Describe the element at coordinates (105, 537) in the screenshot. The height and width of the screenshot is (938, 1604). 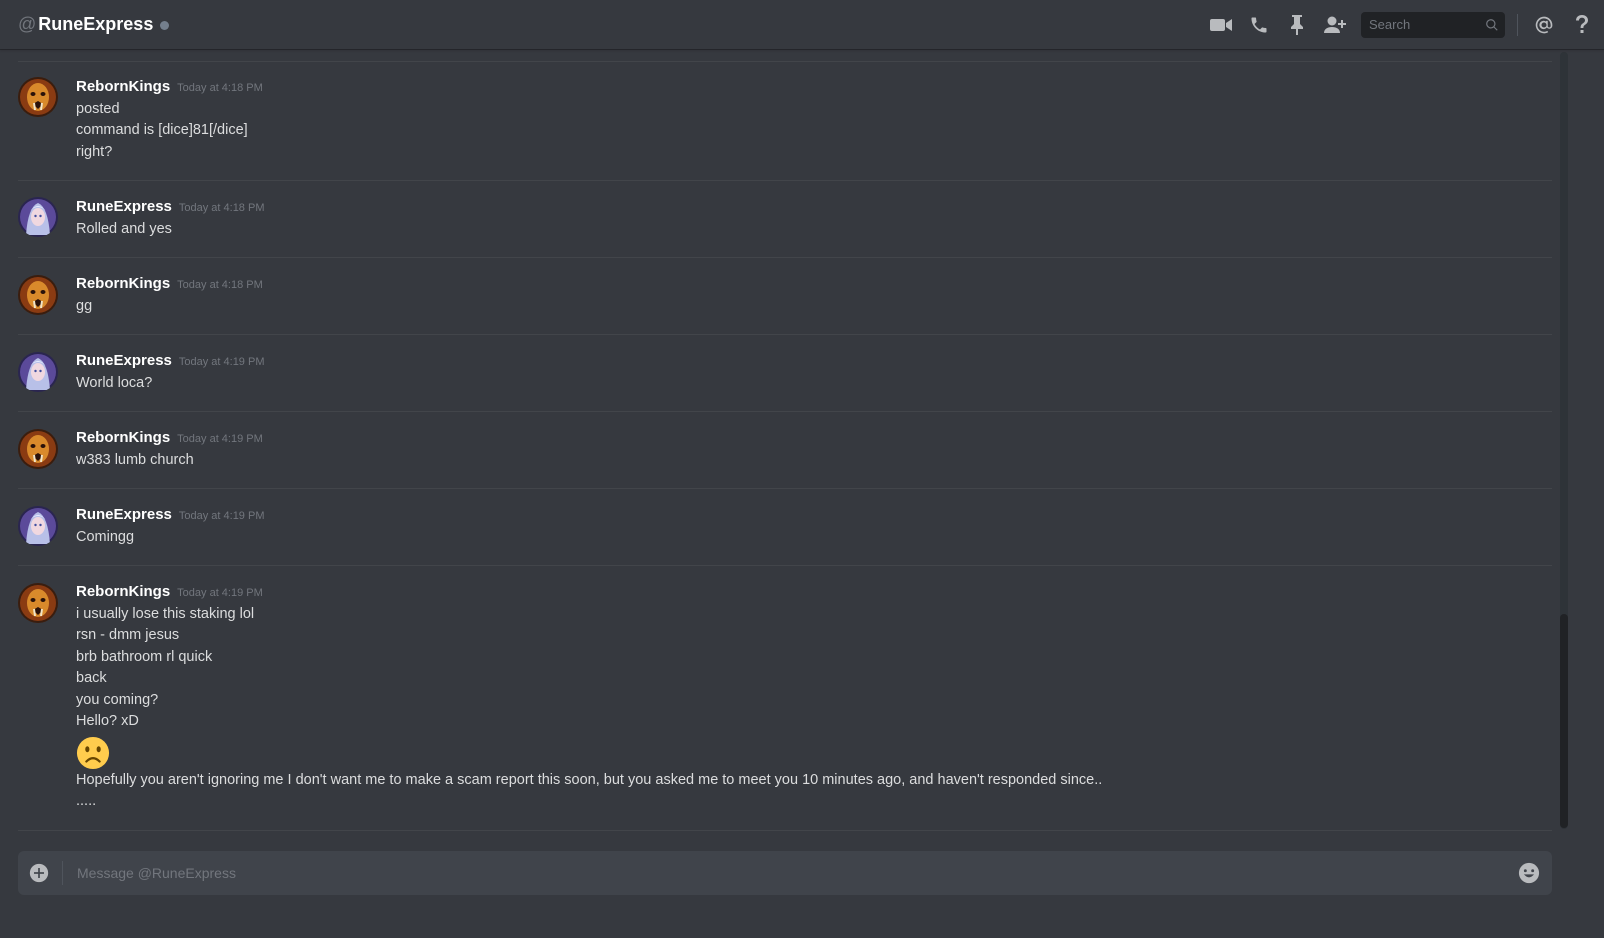
I see `message-line: Comingg` at that location.